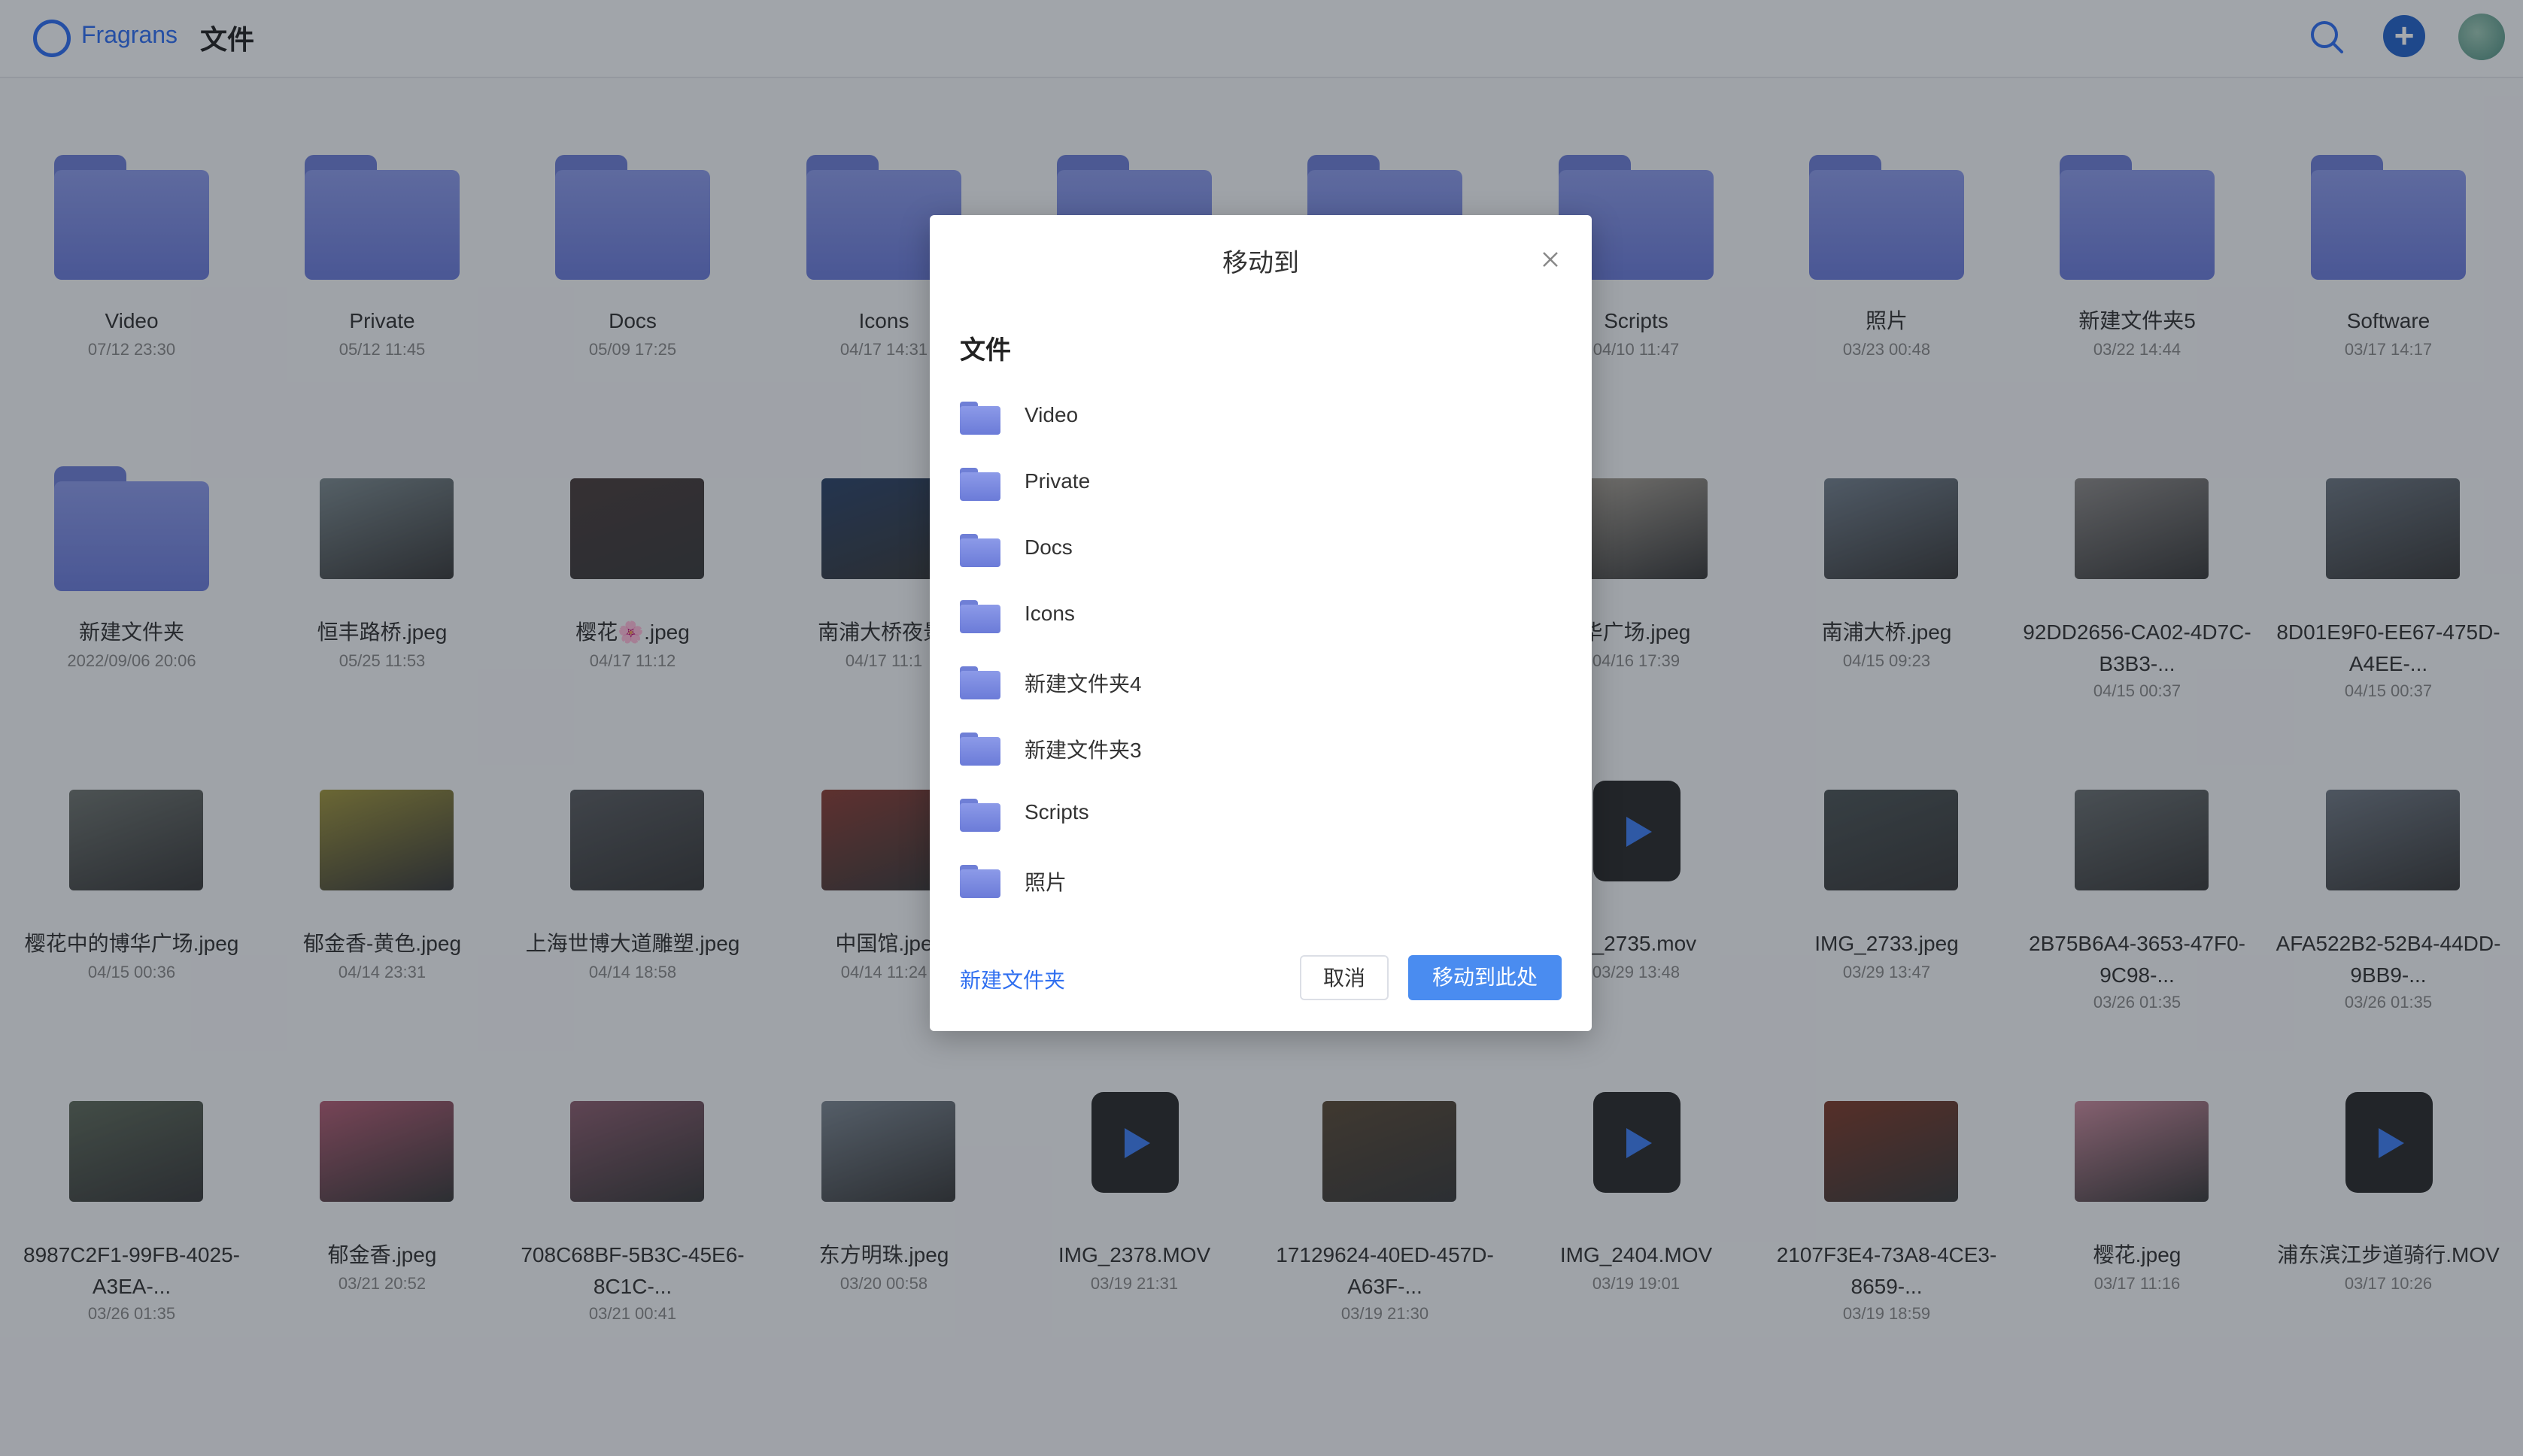 Image resolution: width=2523 pixels, height=1456 pixels. What do you see at coordinates (1052, 414) in the screenshot?
I see `folder-list-label: Video` at bounding box center [1052, 414].